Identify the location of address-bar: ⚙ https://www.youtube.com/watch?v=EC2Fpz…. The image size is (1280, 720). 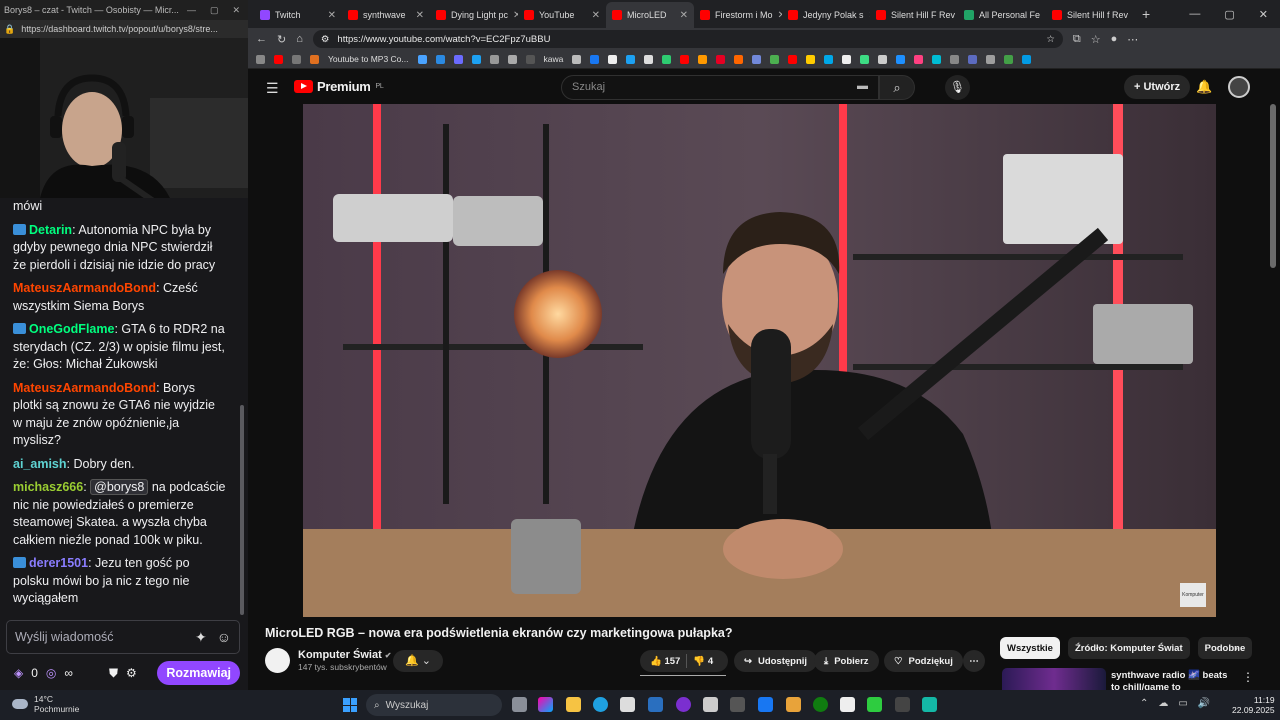
(687, 39).